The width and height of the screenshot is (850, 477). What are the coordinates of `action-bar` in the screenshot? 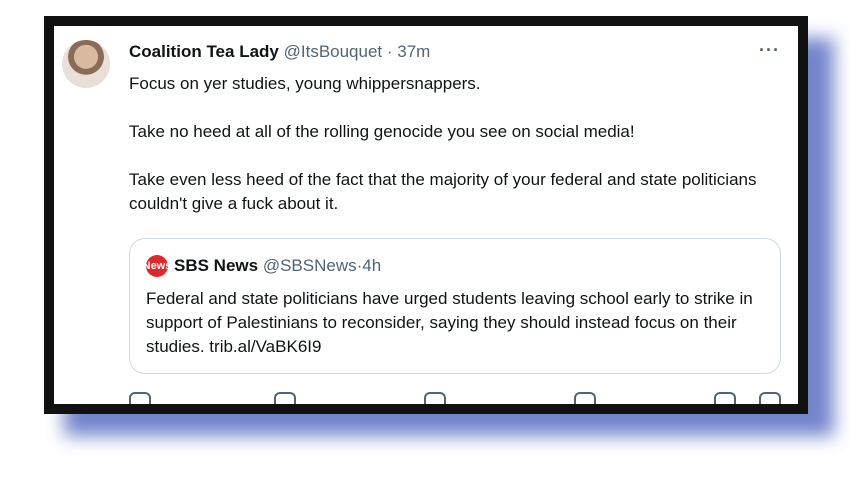 It's located at (455, 398).